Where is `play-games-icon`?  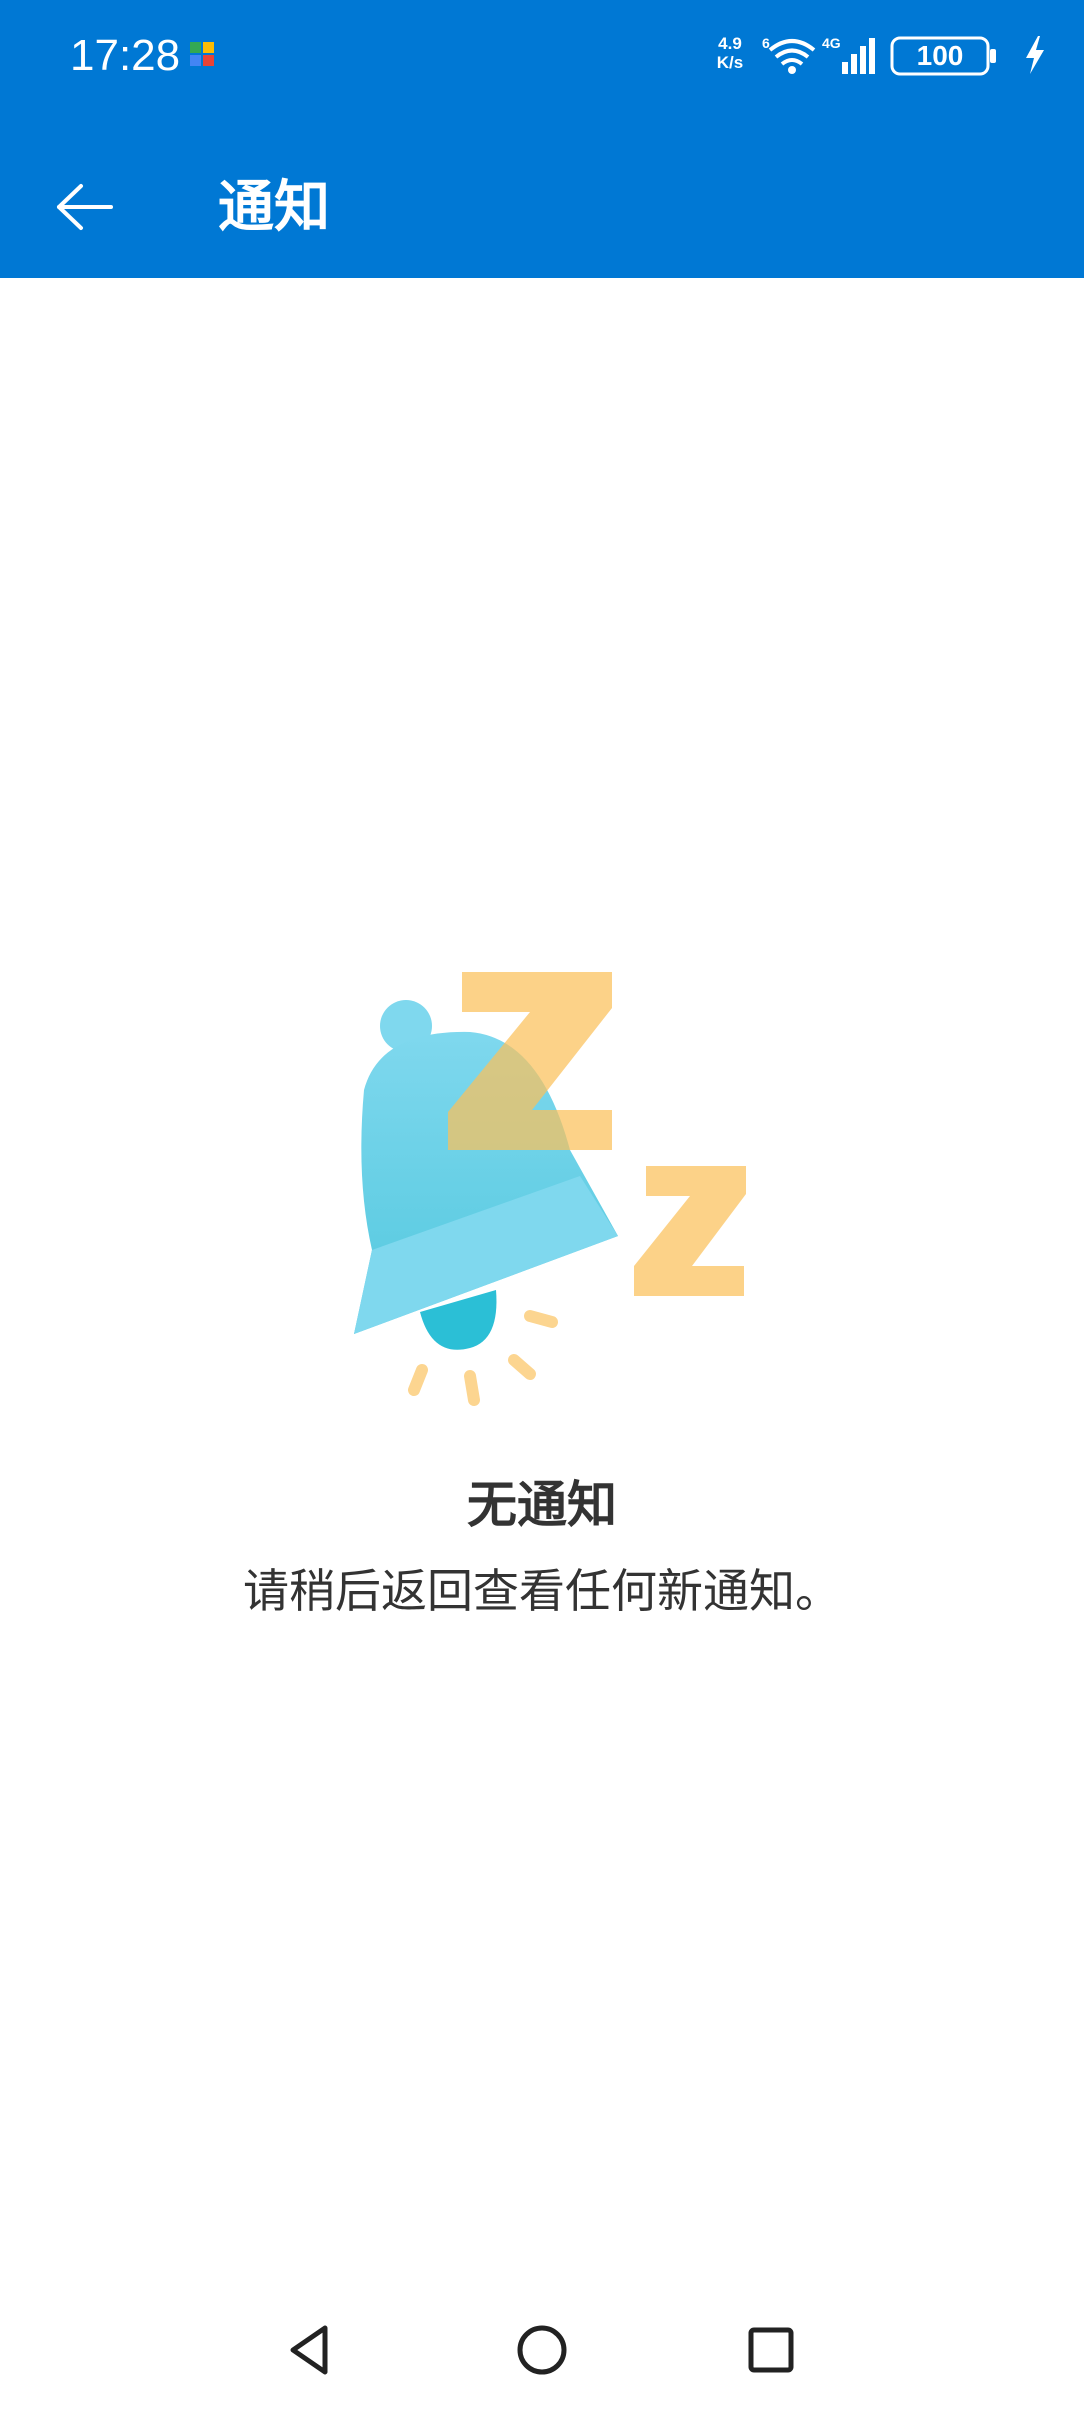 play-games-icon is located at coordinates (202, 54).